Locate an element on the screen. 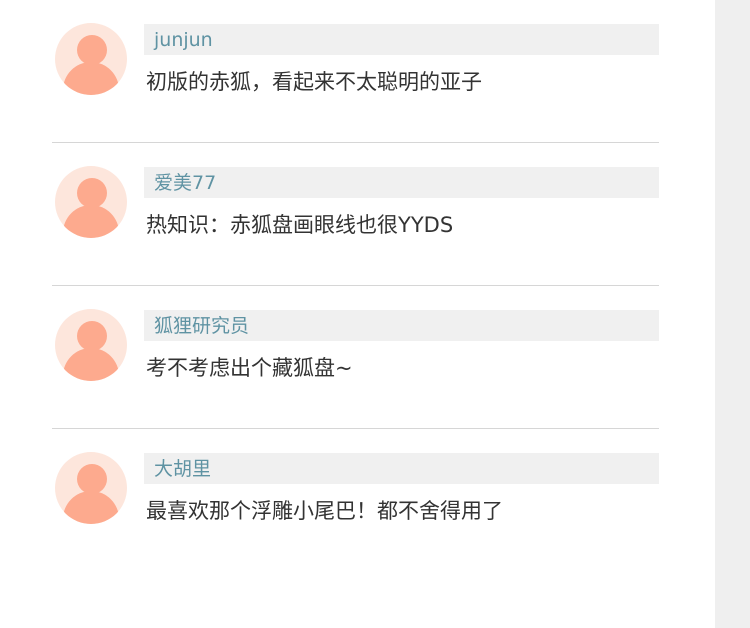  comment-text: 考不考虑出个藏狐盘~ is located at coordinates (249, 368).